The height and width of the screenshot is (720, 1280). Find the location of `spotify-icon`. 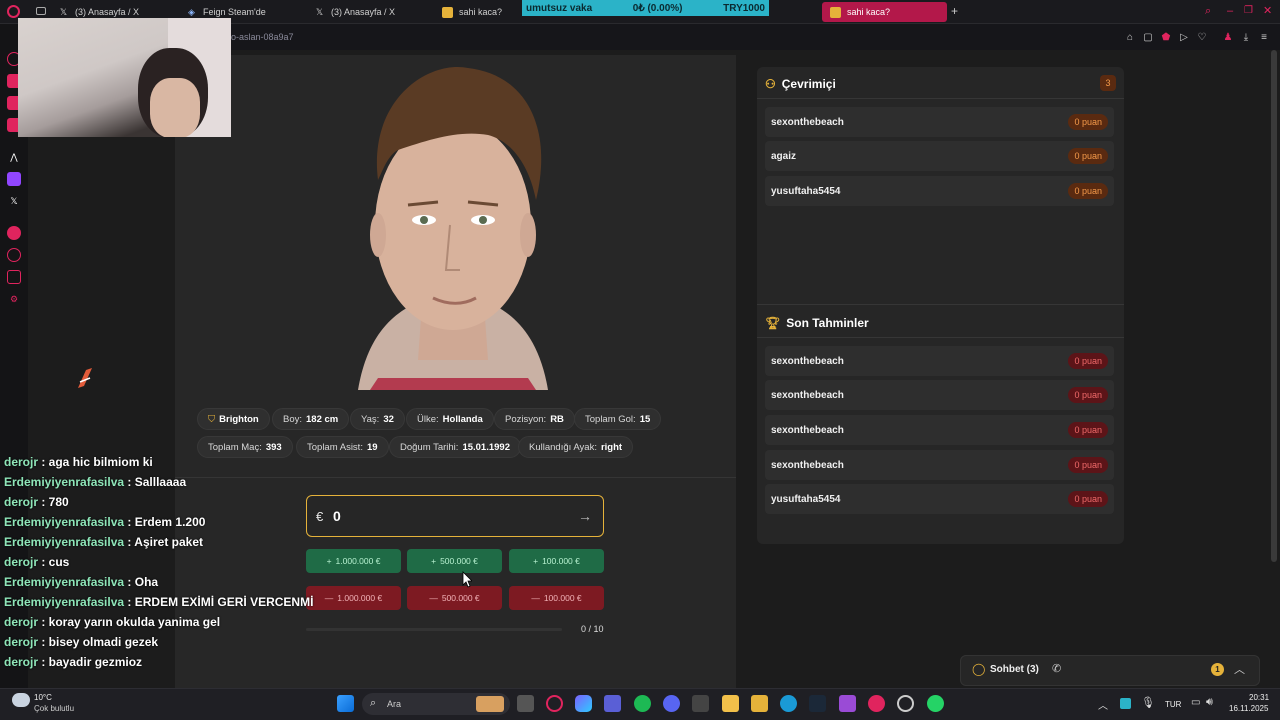

spotify-icon is located at coordinates (14, 233).